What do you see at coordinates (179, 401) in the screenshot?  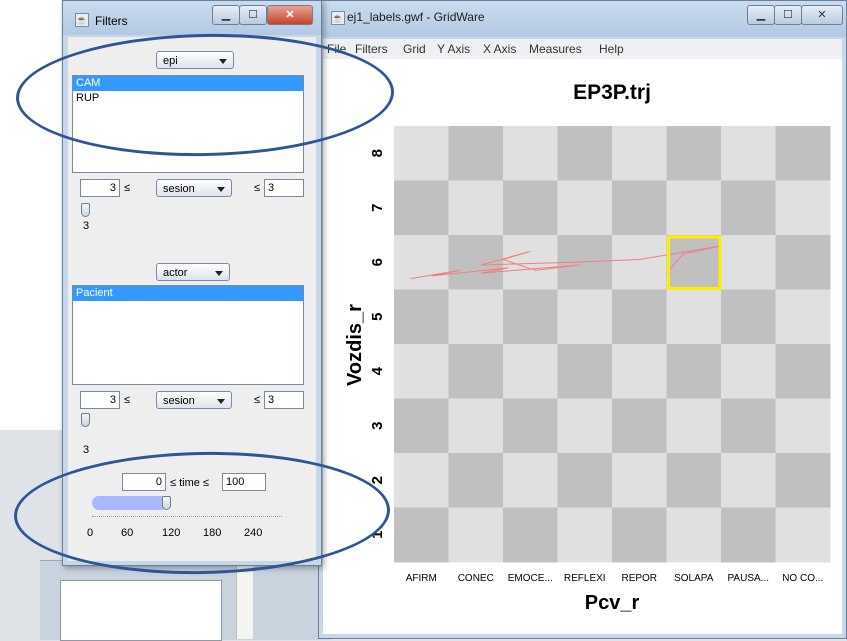 I see `session-dropdown-value: sesion` at bounding box center [179, 401].